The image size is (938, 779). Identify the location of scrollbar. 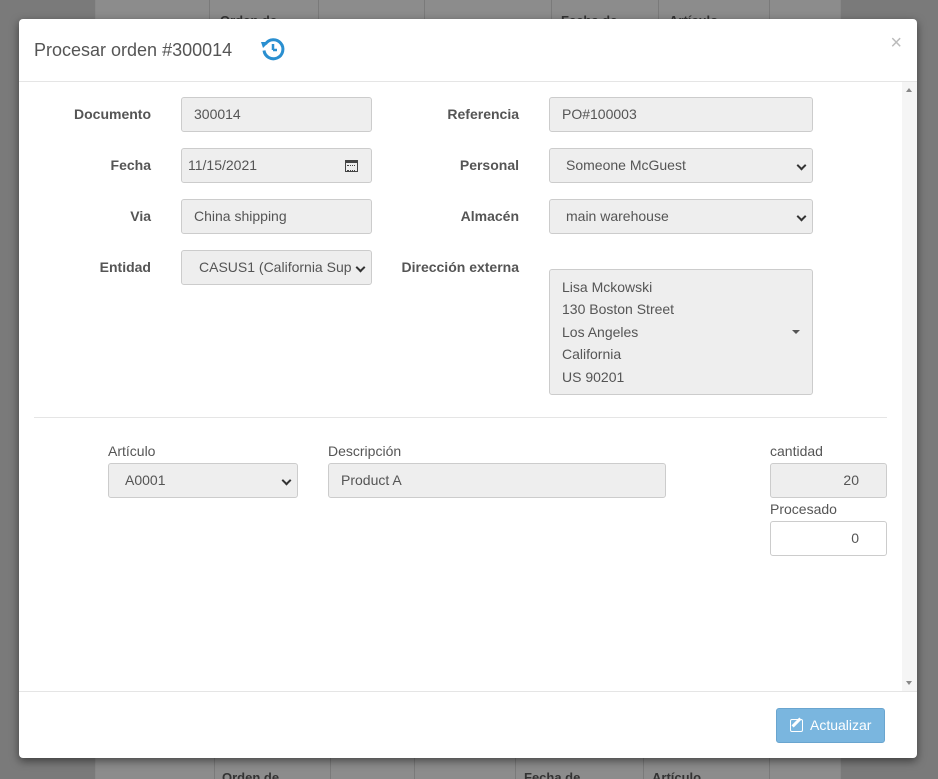
(909, 386).